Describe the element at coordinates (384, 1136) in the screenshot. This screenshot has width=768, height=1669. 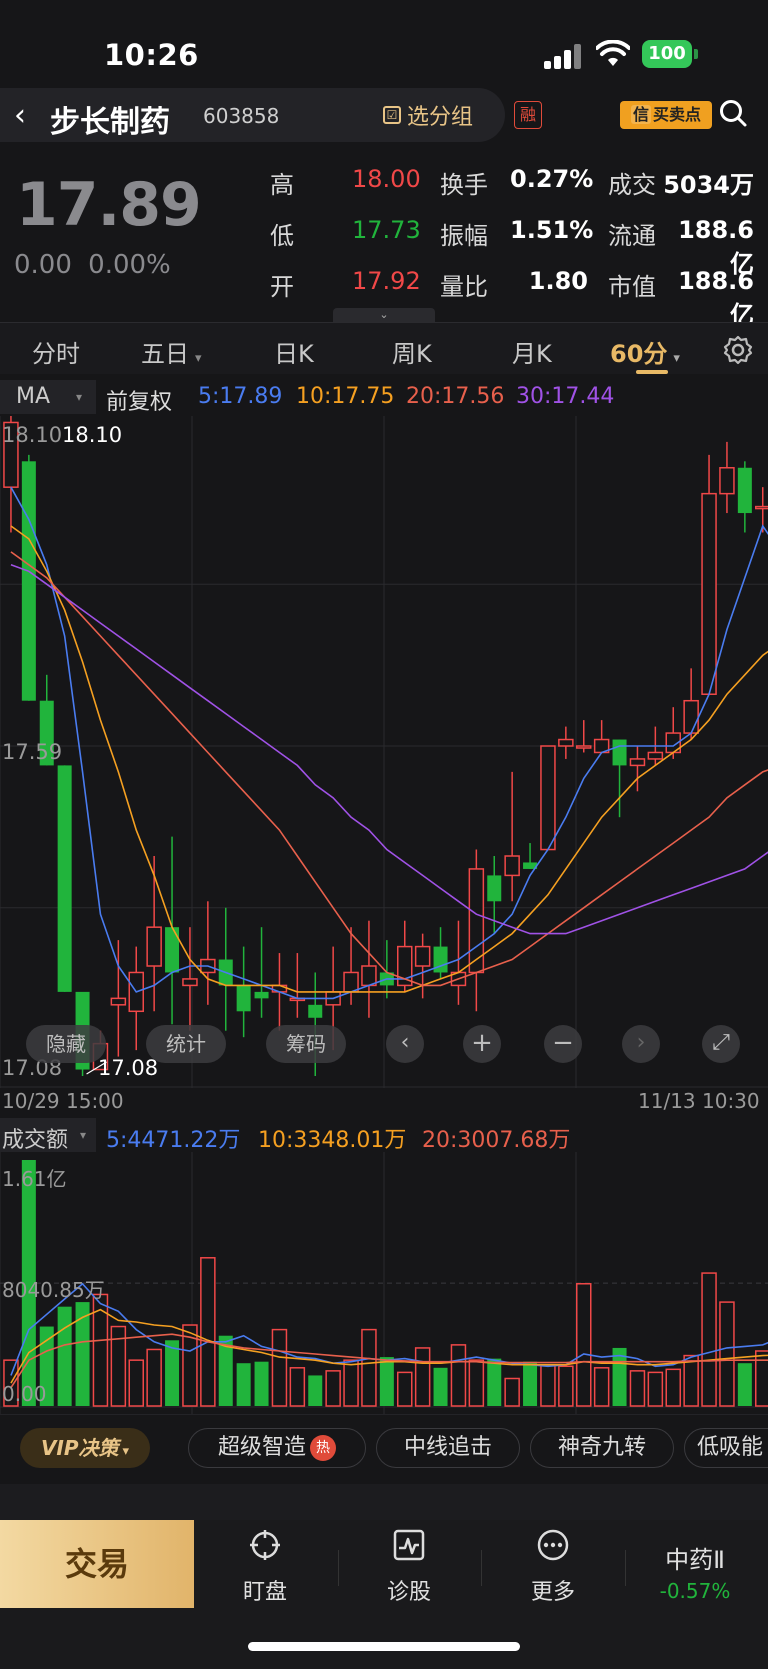
I see `volume-legend-row: 成交额 ▾ 5:4471.22万 10:3348.01万 20:3007.68万` at that location.